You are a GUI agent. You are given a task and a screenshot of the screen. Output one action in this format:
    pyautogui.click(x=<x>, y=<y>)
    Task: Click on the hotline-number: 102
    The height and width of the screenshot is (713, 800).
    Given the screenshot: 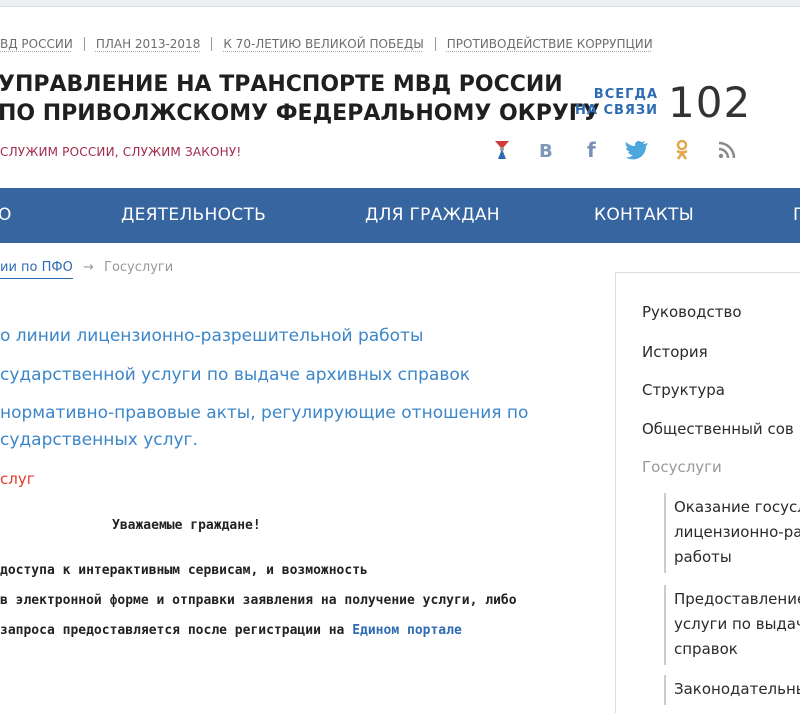 What is the action you would take?
    pyautogui.click(x=710, y=102)
    